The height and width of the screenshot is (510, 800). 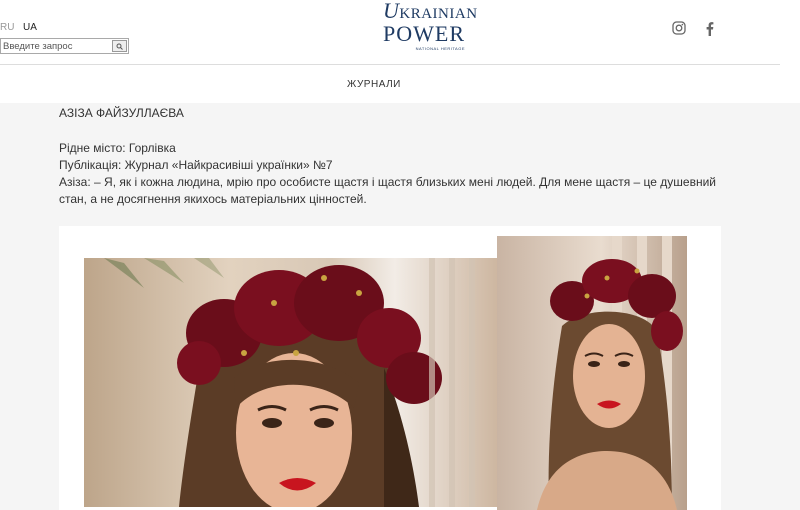 I want to click on article-title: АЗІЗА ФАЙЗУЛЛАЄВА, so click(x=121, y=113).